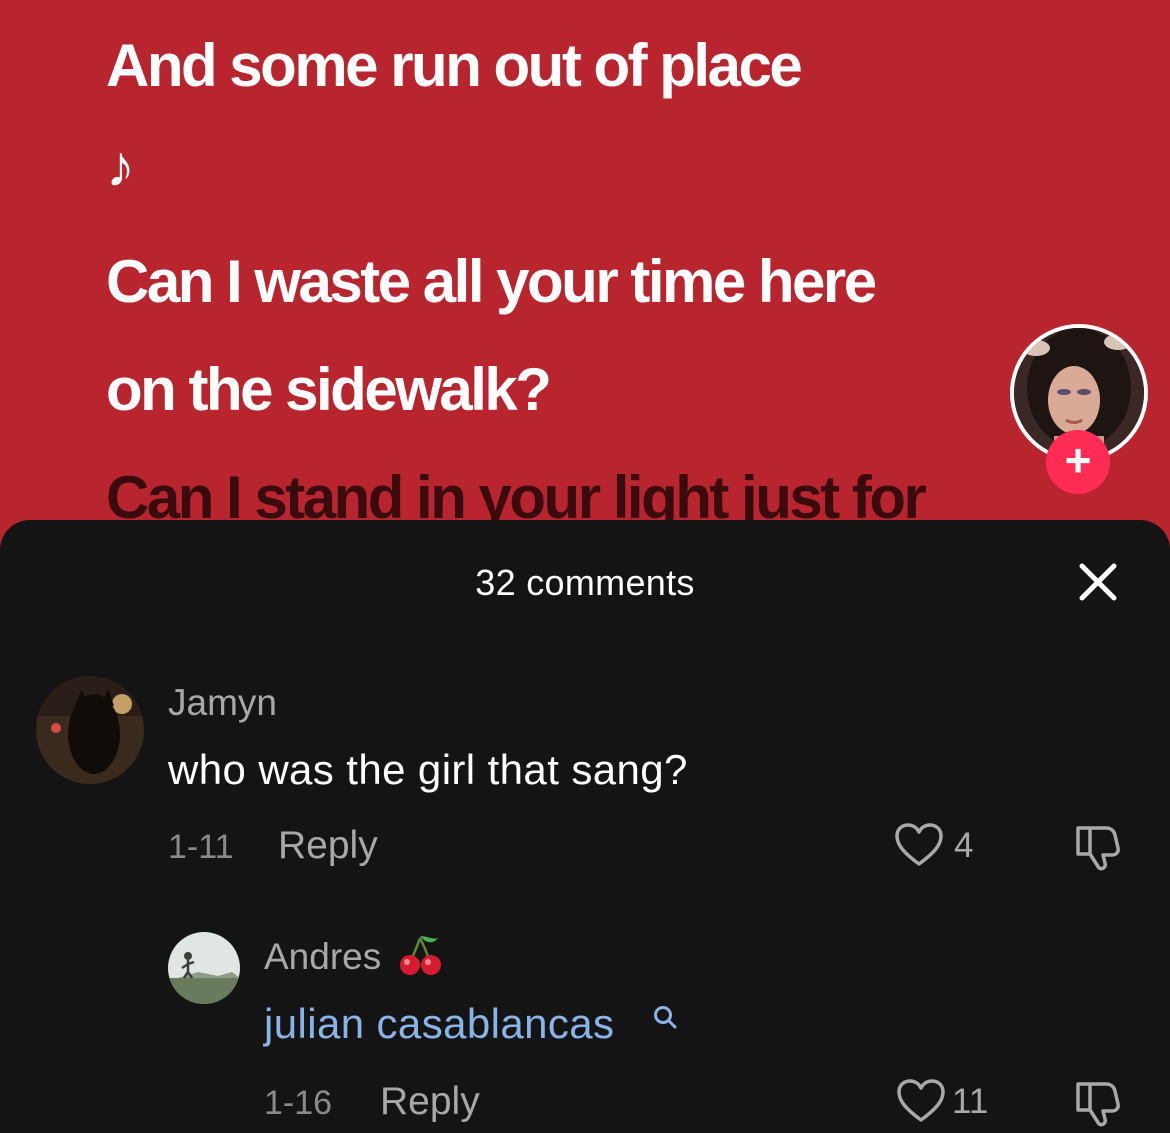  I want to click on reply-text-search-link: julian casablancas, so click(439, 1024).